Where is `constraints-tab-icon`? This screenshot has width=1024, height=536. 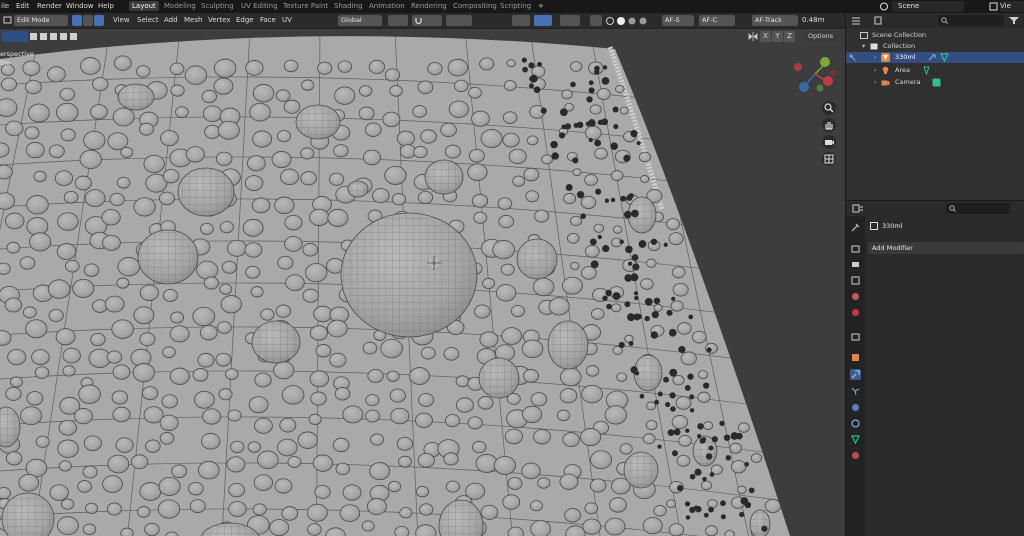 constraints-tab-icon is located at coordinates (855, 423).